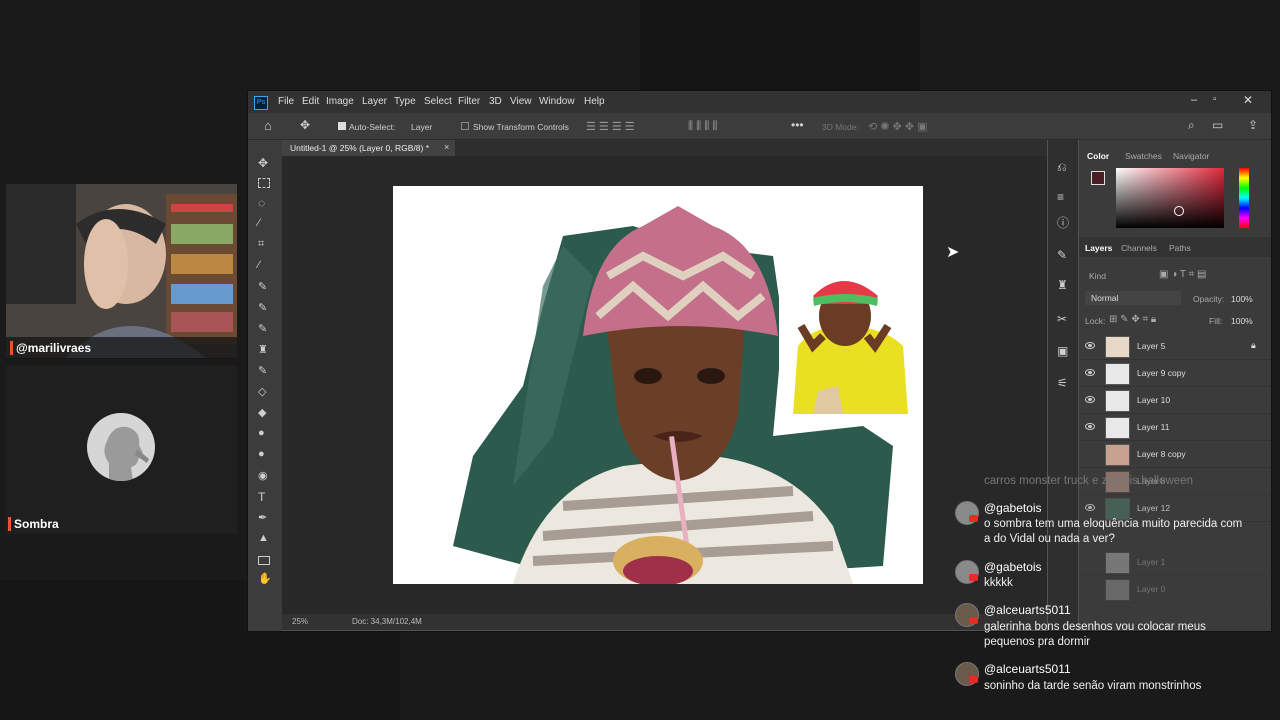 The height and width of the screenshot is (720, 1280). What do you see at coordinates (1013, 567) in the screenshot?
I see `chat-username: @gabetois` at bounding box center [1013, 567].